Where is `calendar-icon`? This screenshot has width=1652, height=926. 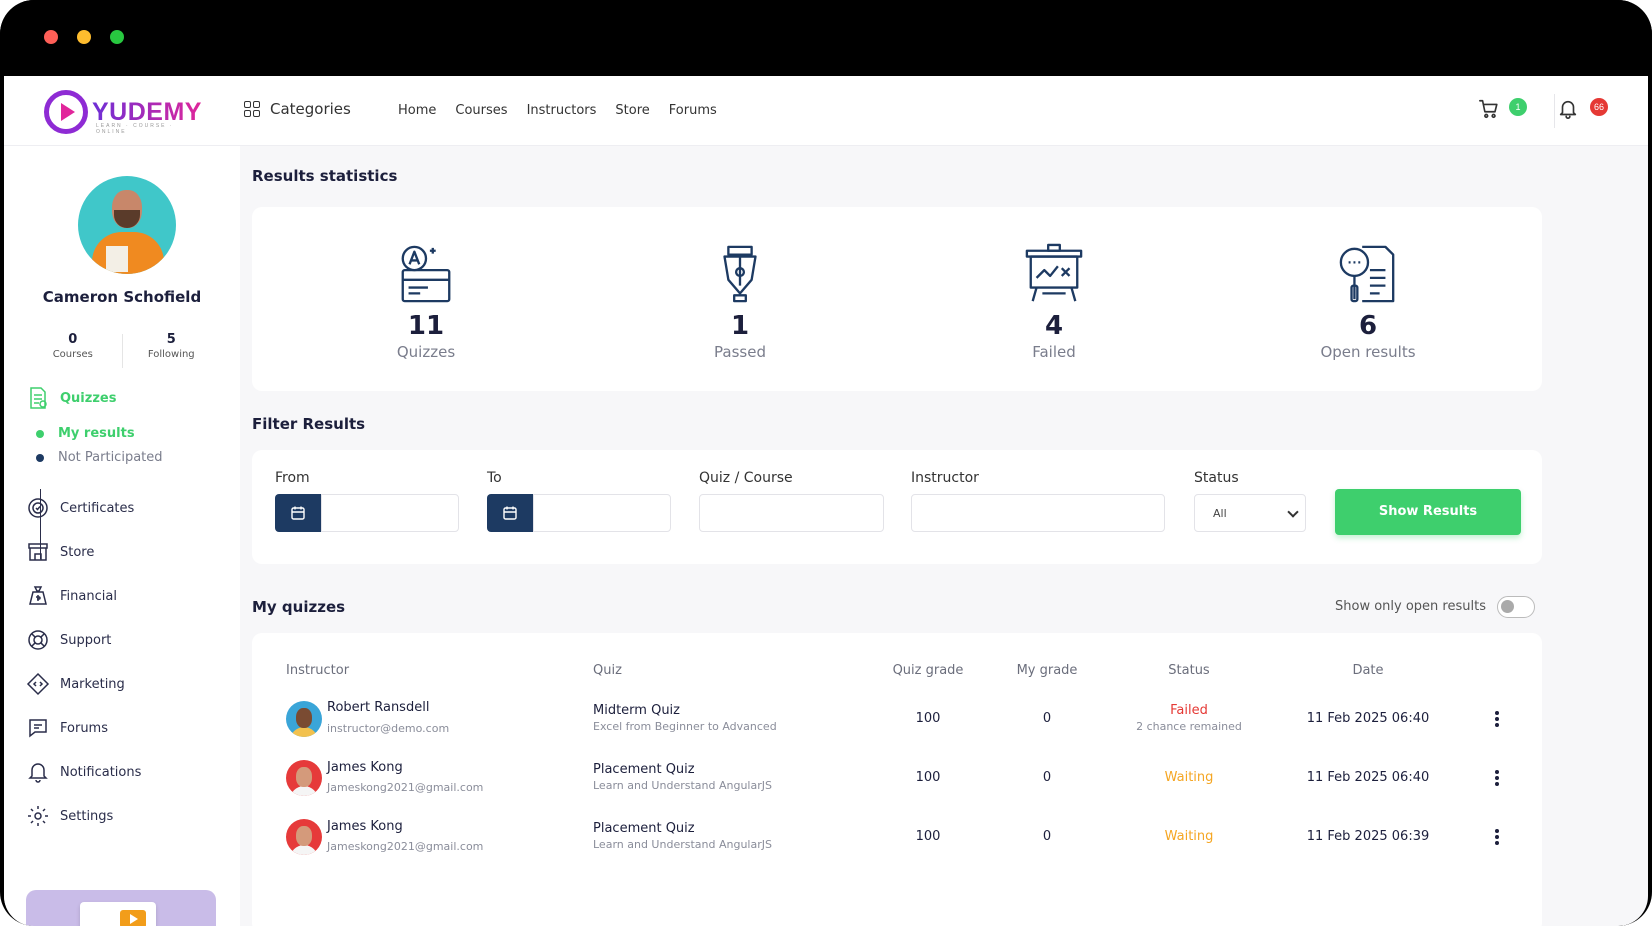 calendar-icon is located at coordinates (510, 513).